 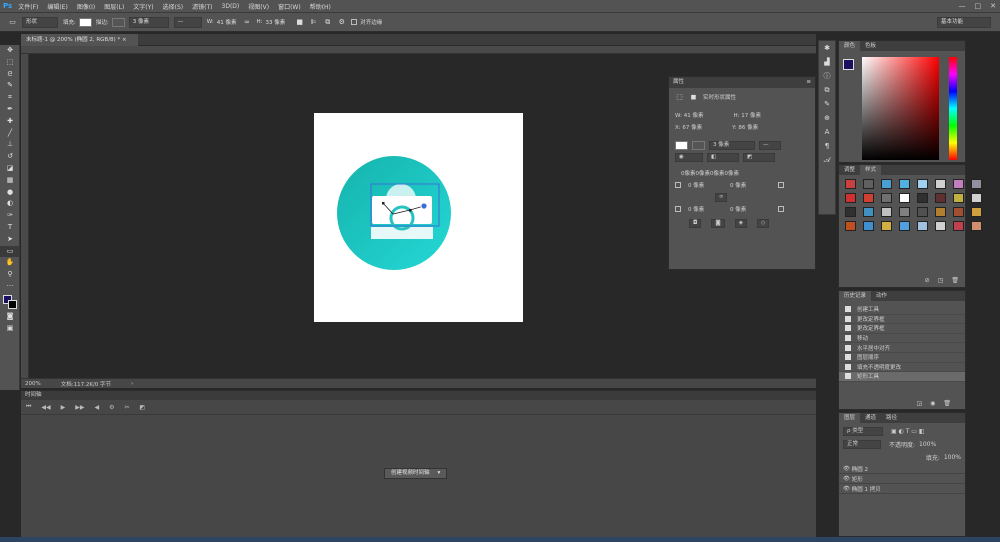 What do you see at coordinates (871, 170) in the screenshot?
I see `tab-styles: 样式` at bounding box center [871, 170].